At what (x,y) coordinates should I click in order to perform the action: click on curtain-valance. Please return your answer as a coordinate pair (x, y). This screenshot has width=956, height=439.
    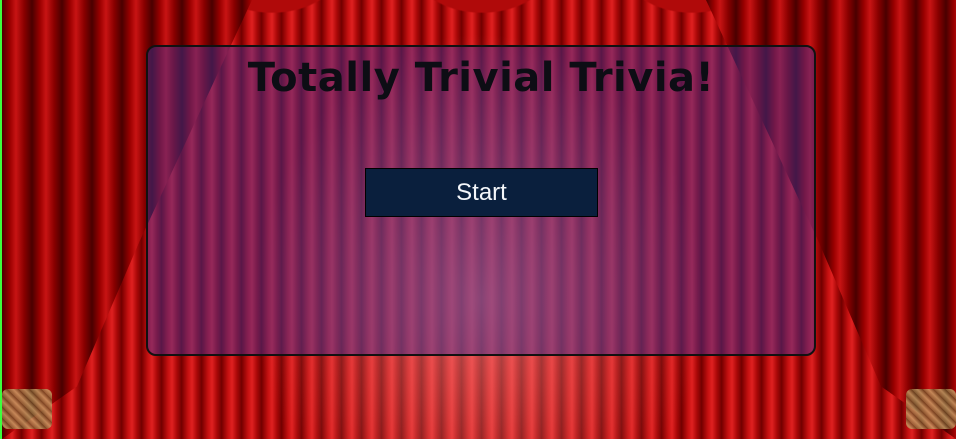
    Looking at the image, I should click on (482, 25).